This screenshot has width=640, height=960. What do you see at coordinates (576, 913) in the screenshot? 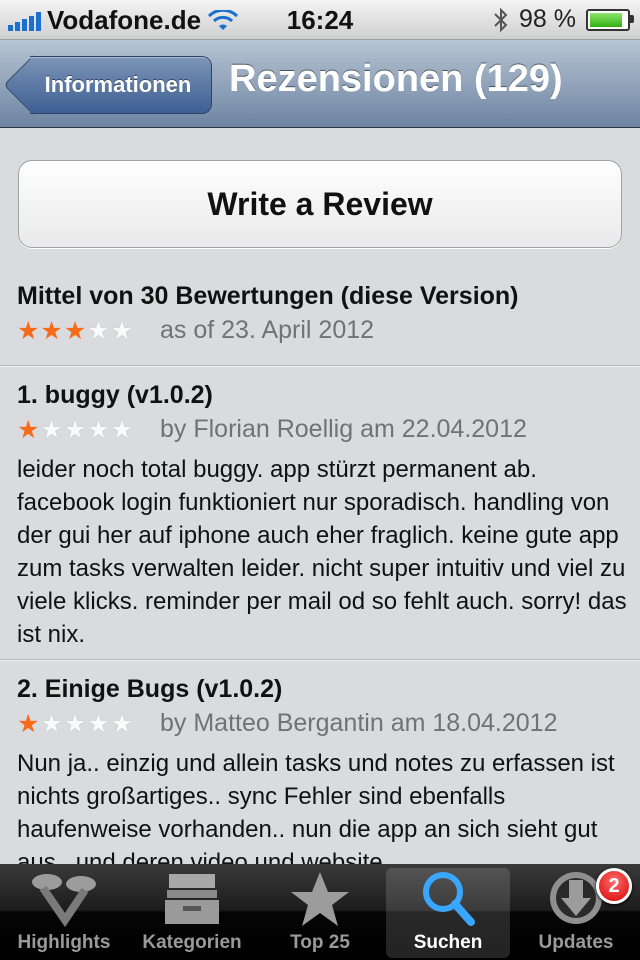
I see `tab-updates: Updates 2` at bounding box center [576, 913].